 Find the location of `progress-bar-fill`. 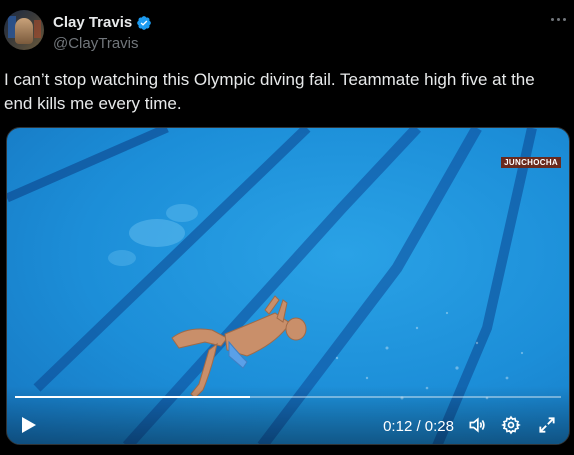

progress-bar-fill is located at coordinates (132, 397).